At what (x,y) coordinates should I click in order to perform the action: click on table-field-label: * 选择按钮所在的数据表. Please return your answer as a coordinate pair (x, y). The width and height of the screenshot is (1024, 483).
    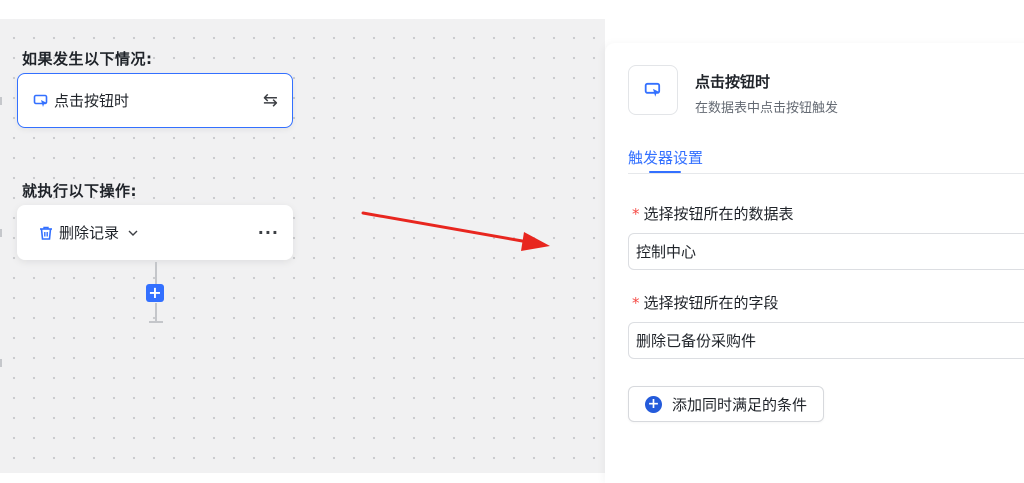
    Looking at the image, I should click on (713, 213).